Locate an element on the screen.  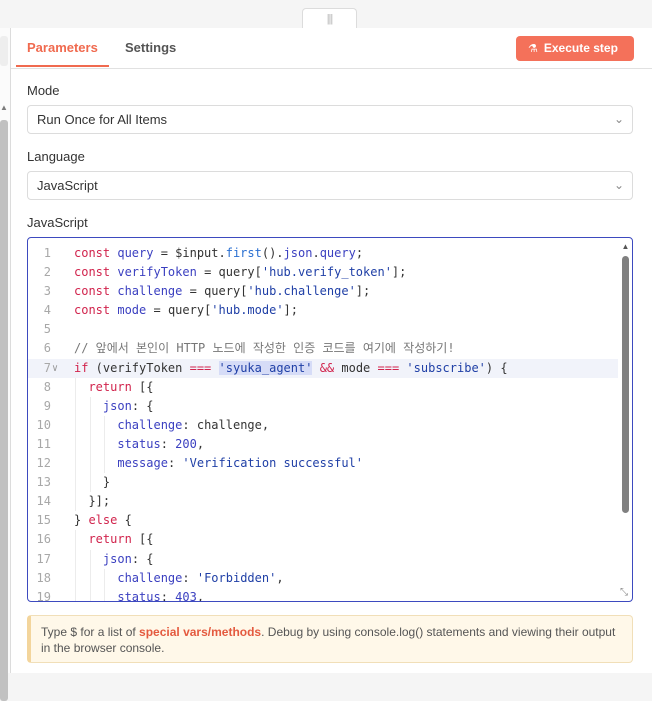
left-scrollbar-top is located at coordinates (4, 51).